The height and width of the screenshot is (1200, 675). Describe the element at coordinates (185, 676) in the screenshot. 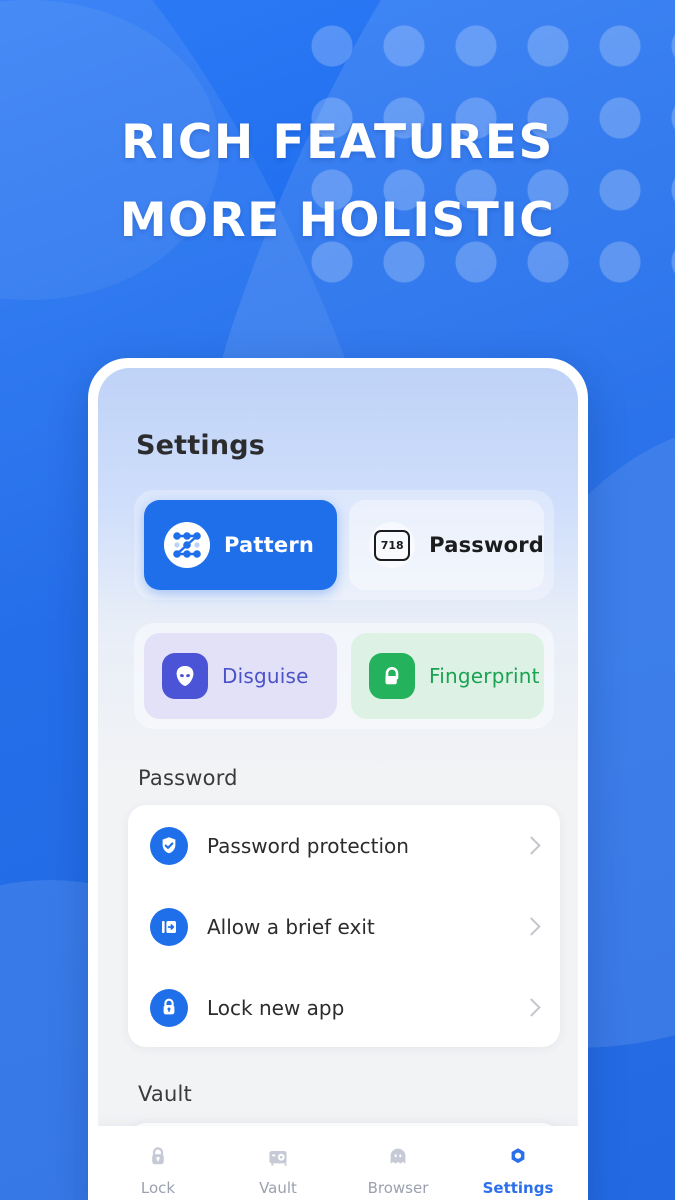

I see `alien-mask-icon` at that location.